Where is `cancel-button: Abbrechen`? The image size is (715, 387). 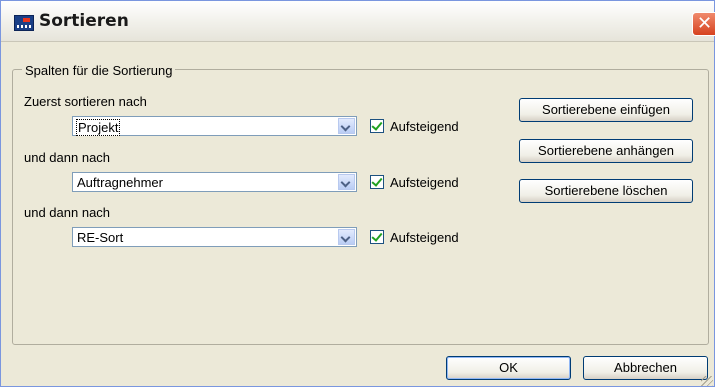 cancel-button: Abbrechen is located at coordinates (645, 368).